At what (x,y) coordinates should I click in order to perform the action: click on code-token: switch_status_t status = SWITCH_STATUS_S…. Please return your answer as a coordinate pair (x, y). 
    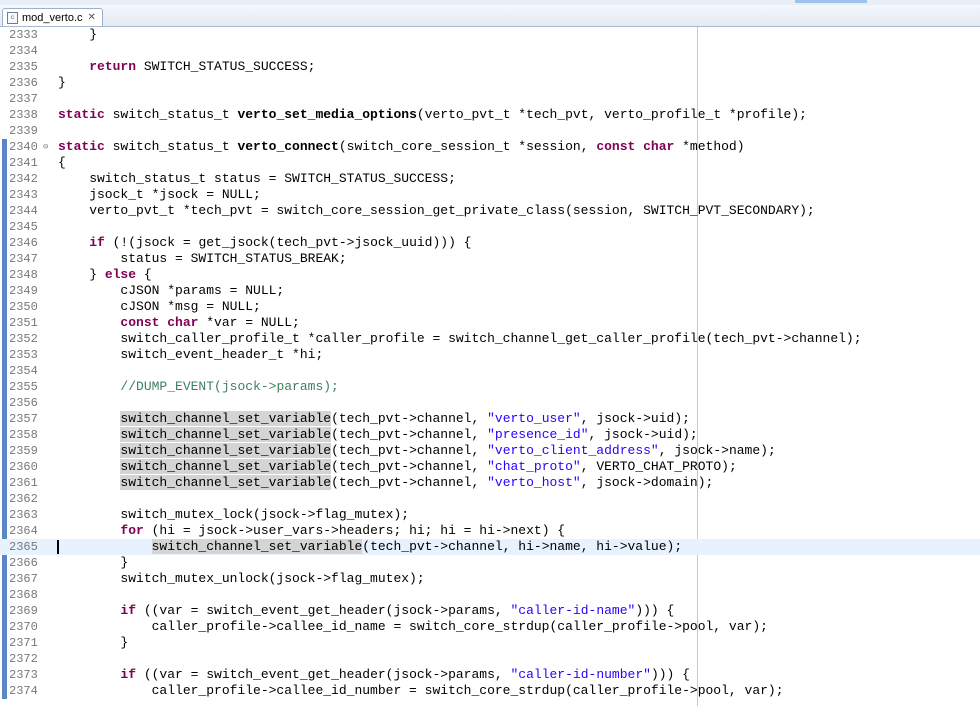
    Looking at the image, I should click on (257, 178).